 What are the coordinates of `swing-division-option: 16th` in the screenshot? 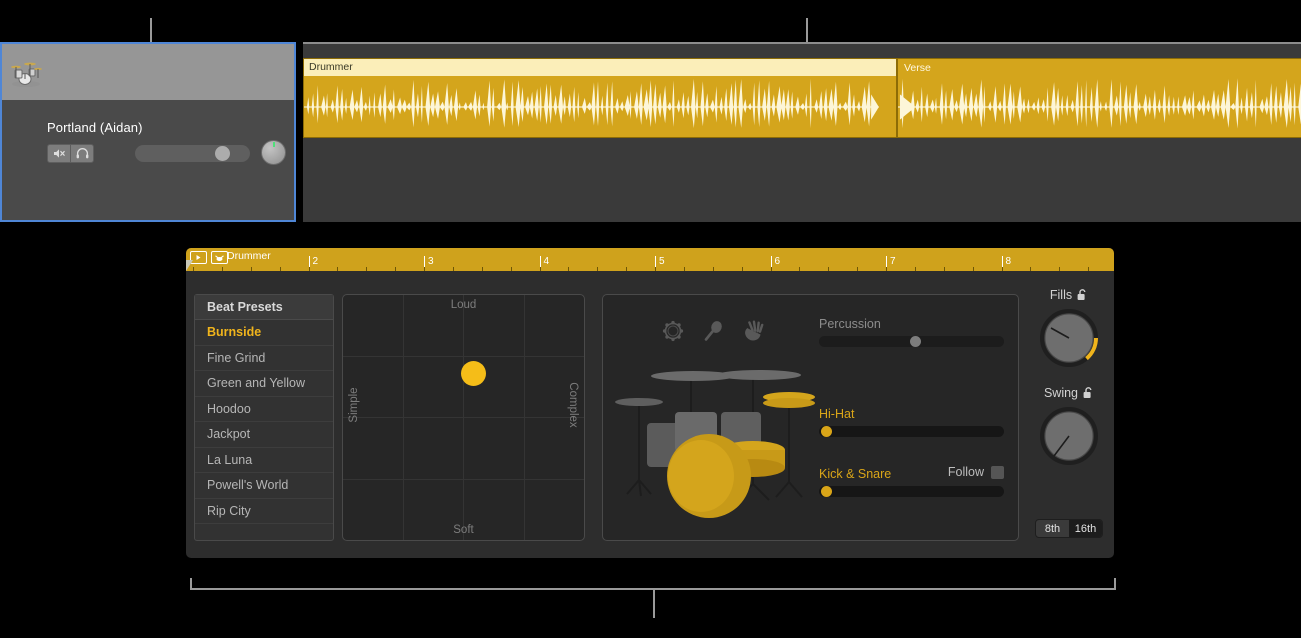 It's located at (1085, 528).